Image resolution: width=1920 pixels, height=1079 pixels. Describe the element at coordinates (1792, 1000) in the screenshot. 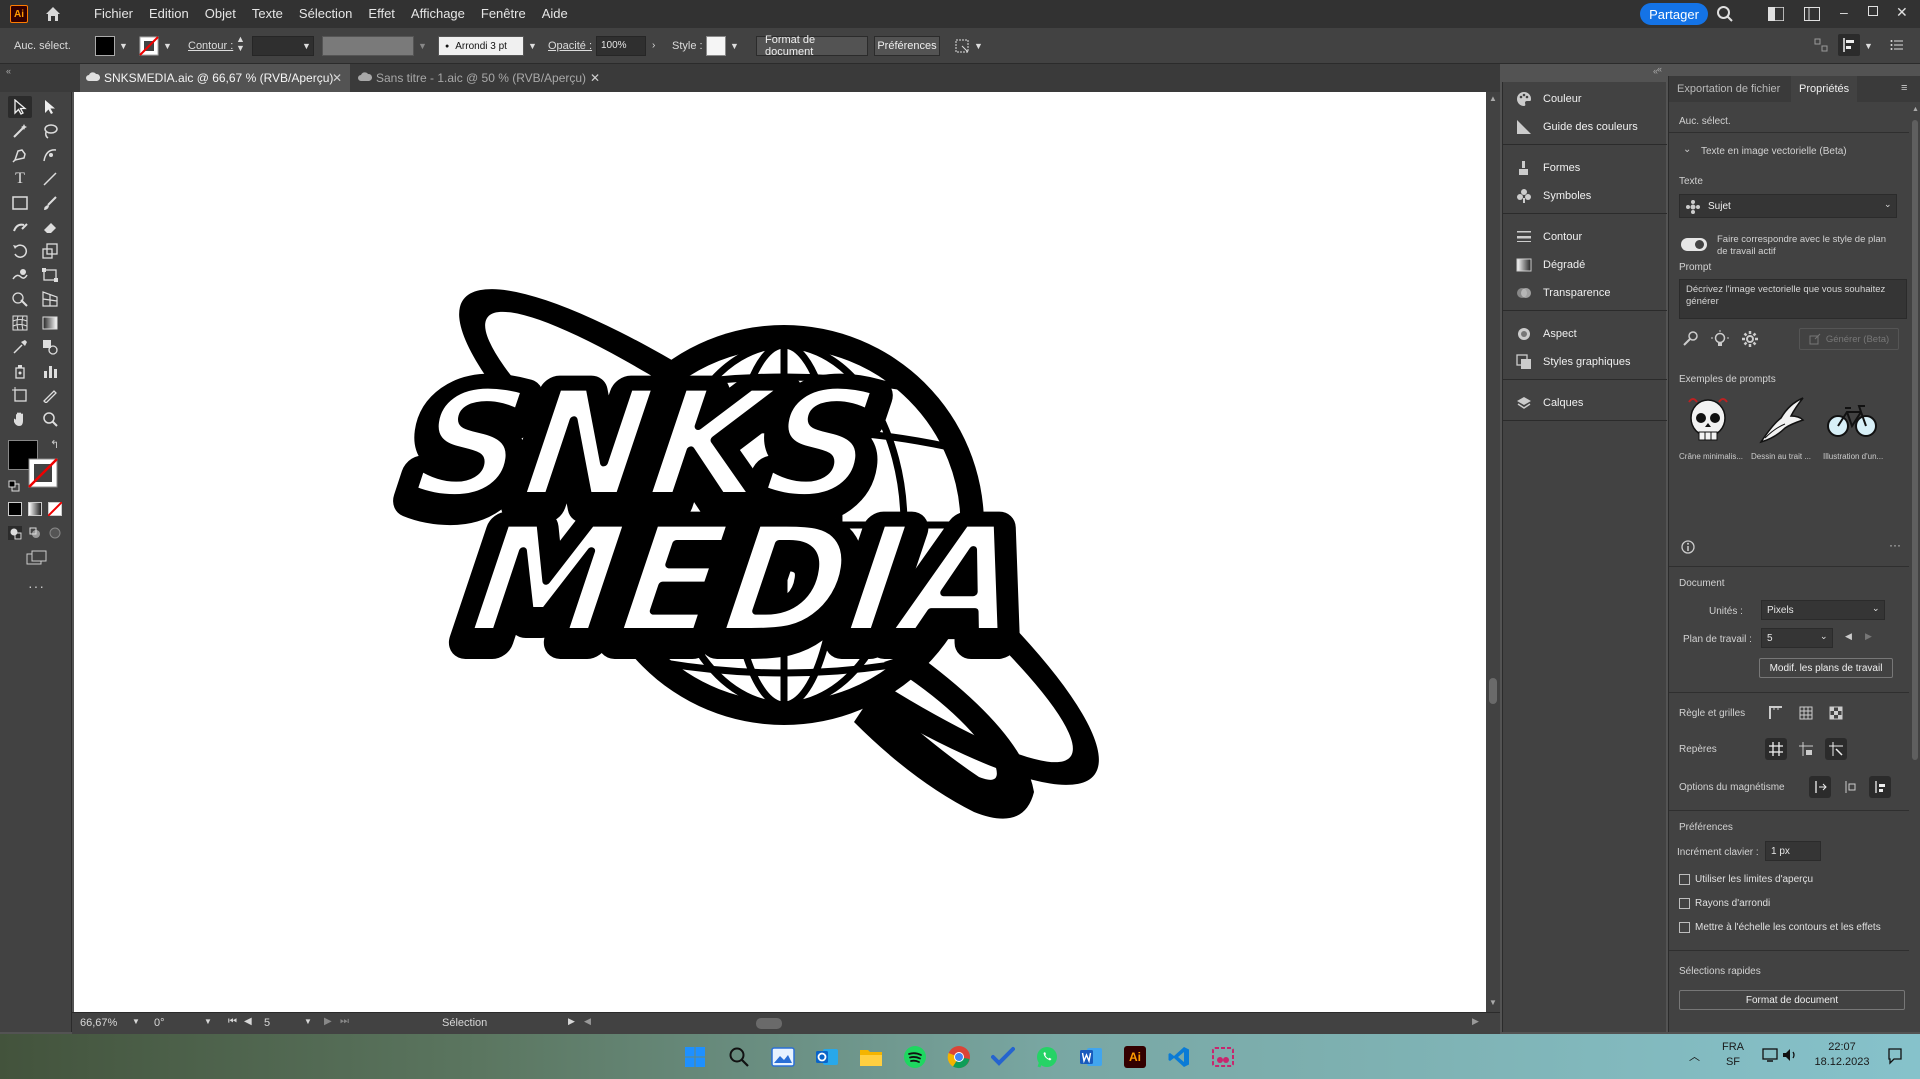

I see `quick-document-format-button: Format de document` at that location.